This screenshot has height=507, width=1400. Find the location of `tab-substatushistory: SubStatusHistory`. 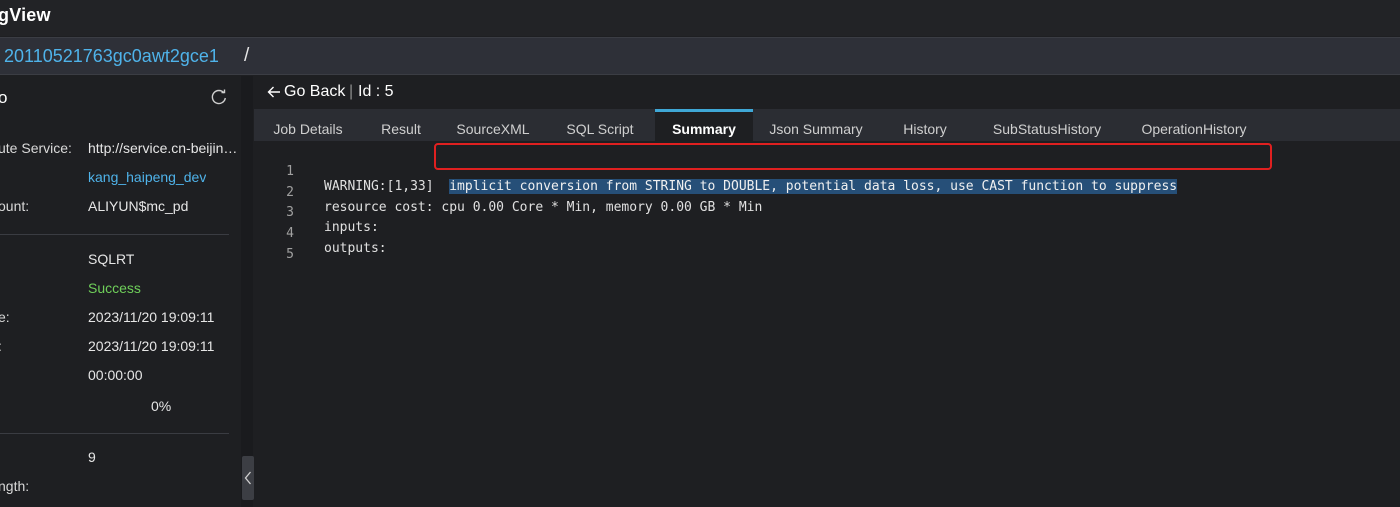

tab-substatushistory: SubStatusHistory is located at coordinates (1047, 125).